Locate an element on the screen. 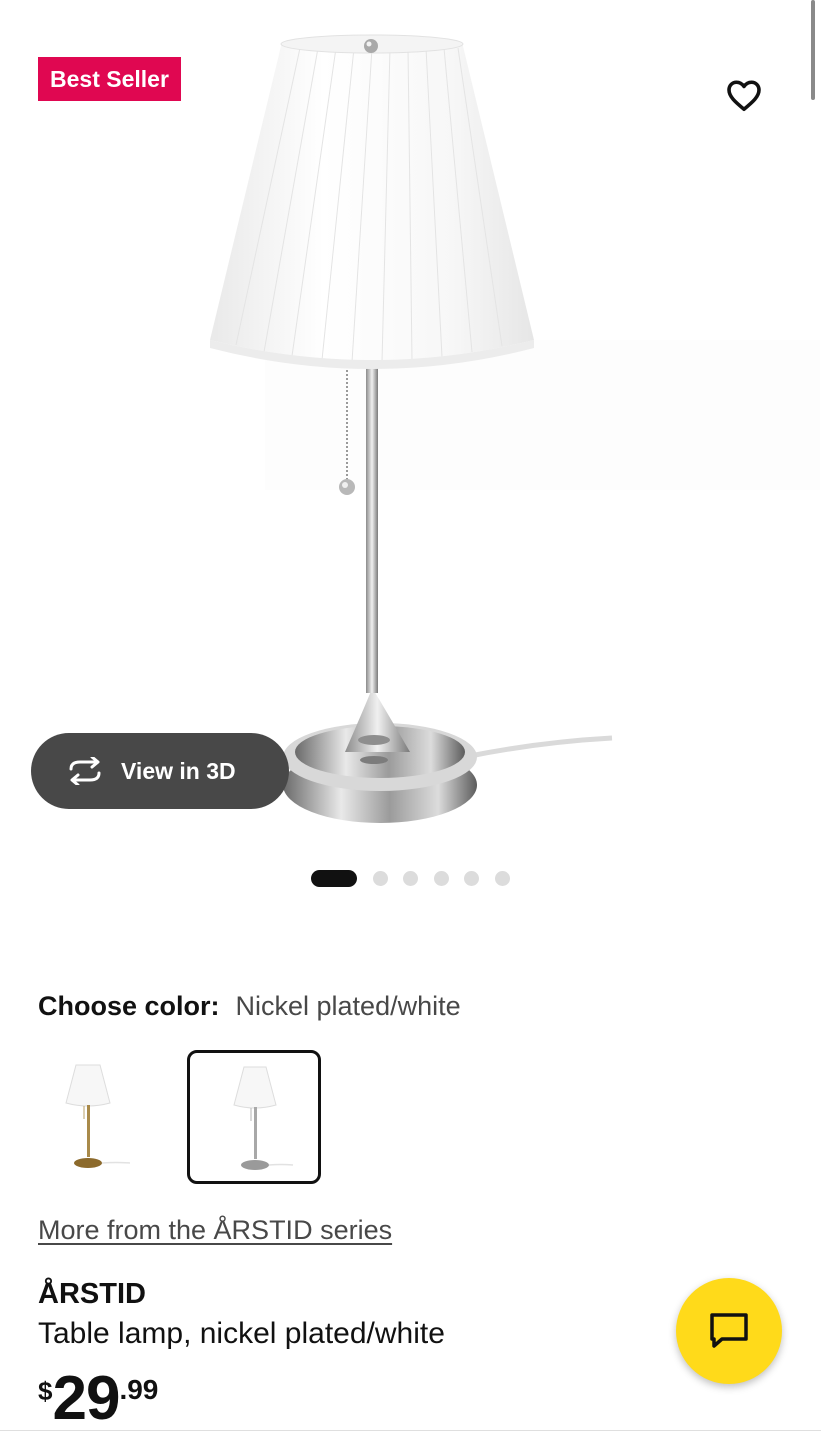 This screenshot has height=1440, width=821. gallery-pagination is located at coordinates (410, 878).